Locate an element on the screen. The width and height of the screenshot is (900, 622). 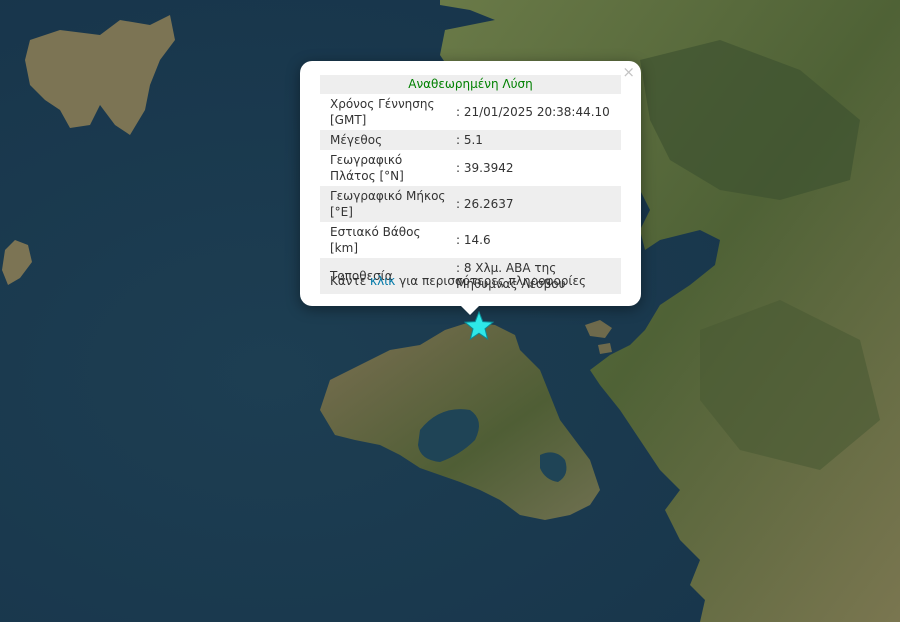
row-value: : 26.2637 is located at coordinates (534, 204).